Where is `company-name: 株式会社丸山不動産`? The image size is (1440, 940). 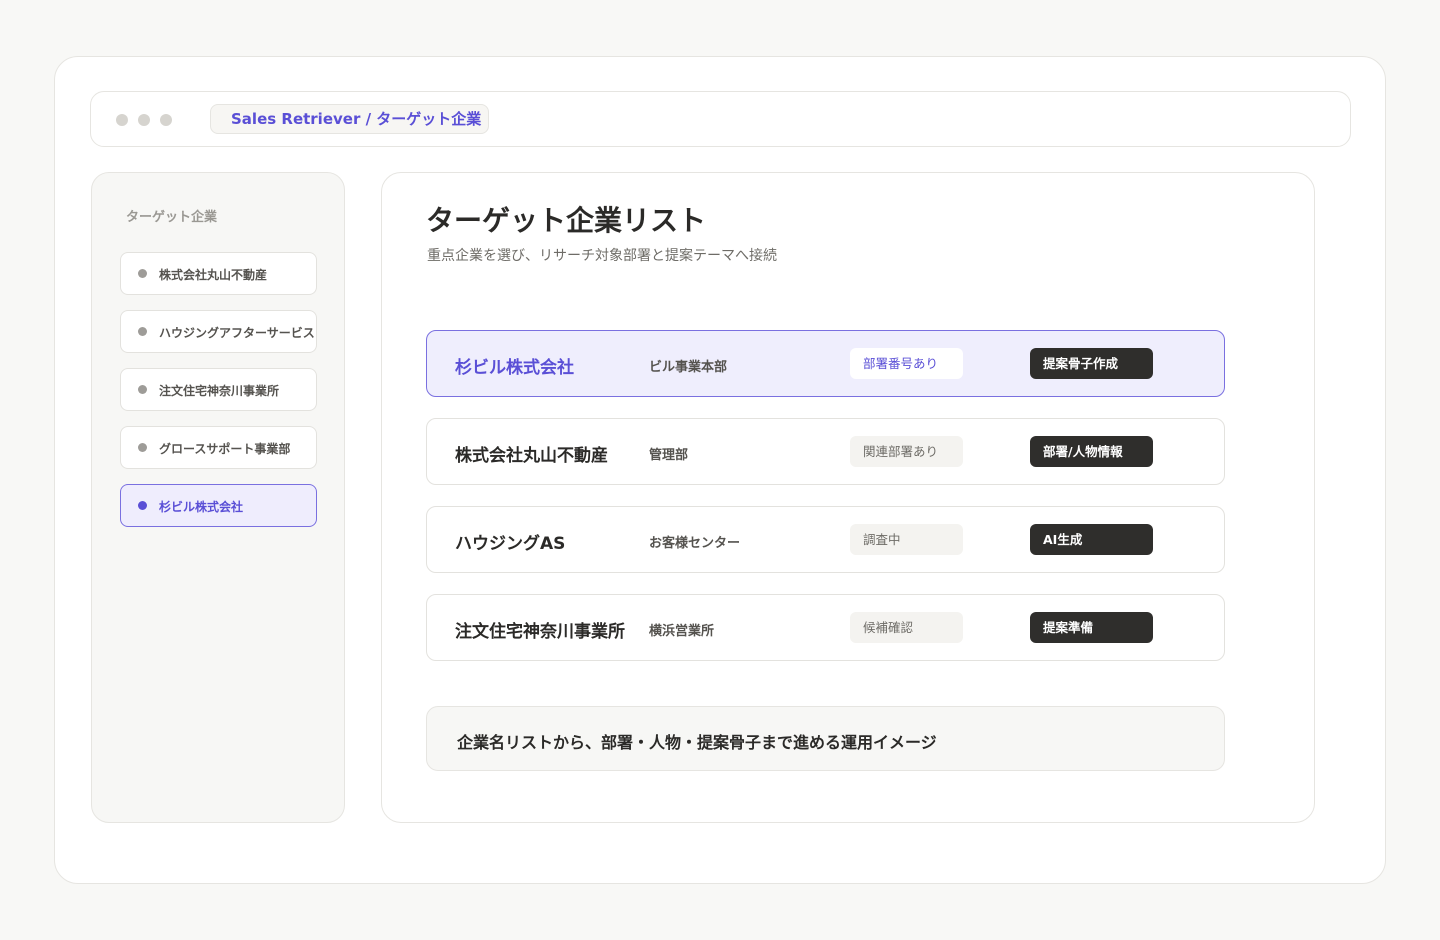
company-name: 株式会社丸山不動産 is located at coordinates (531, 456).